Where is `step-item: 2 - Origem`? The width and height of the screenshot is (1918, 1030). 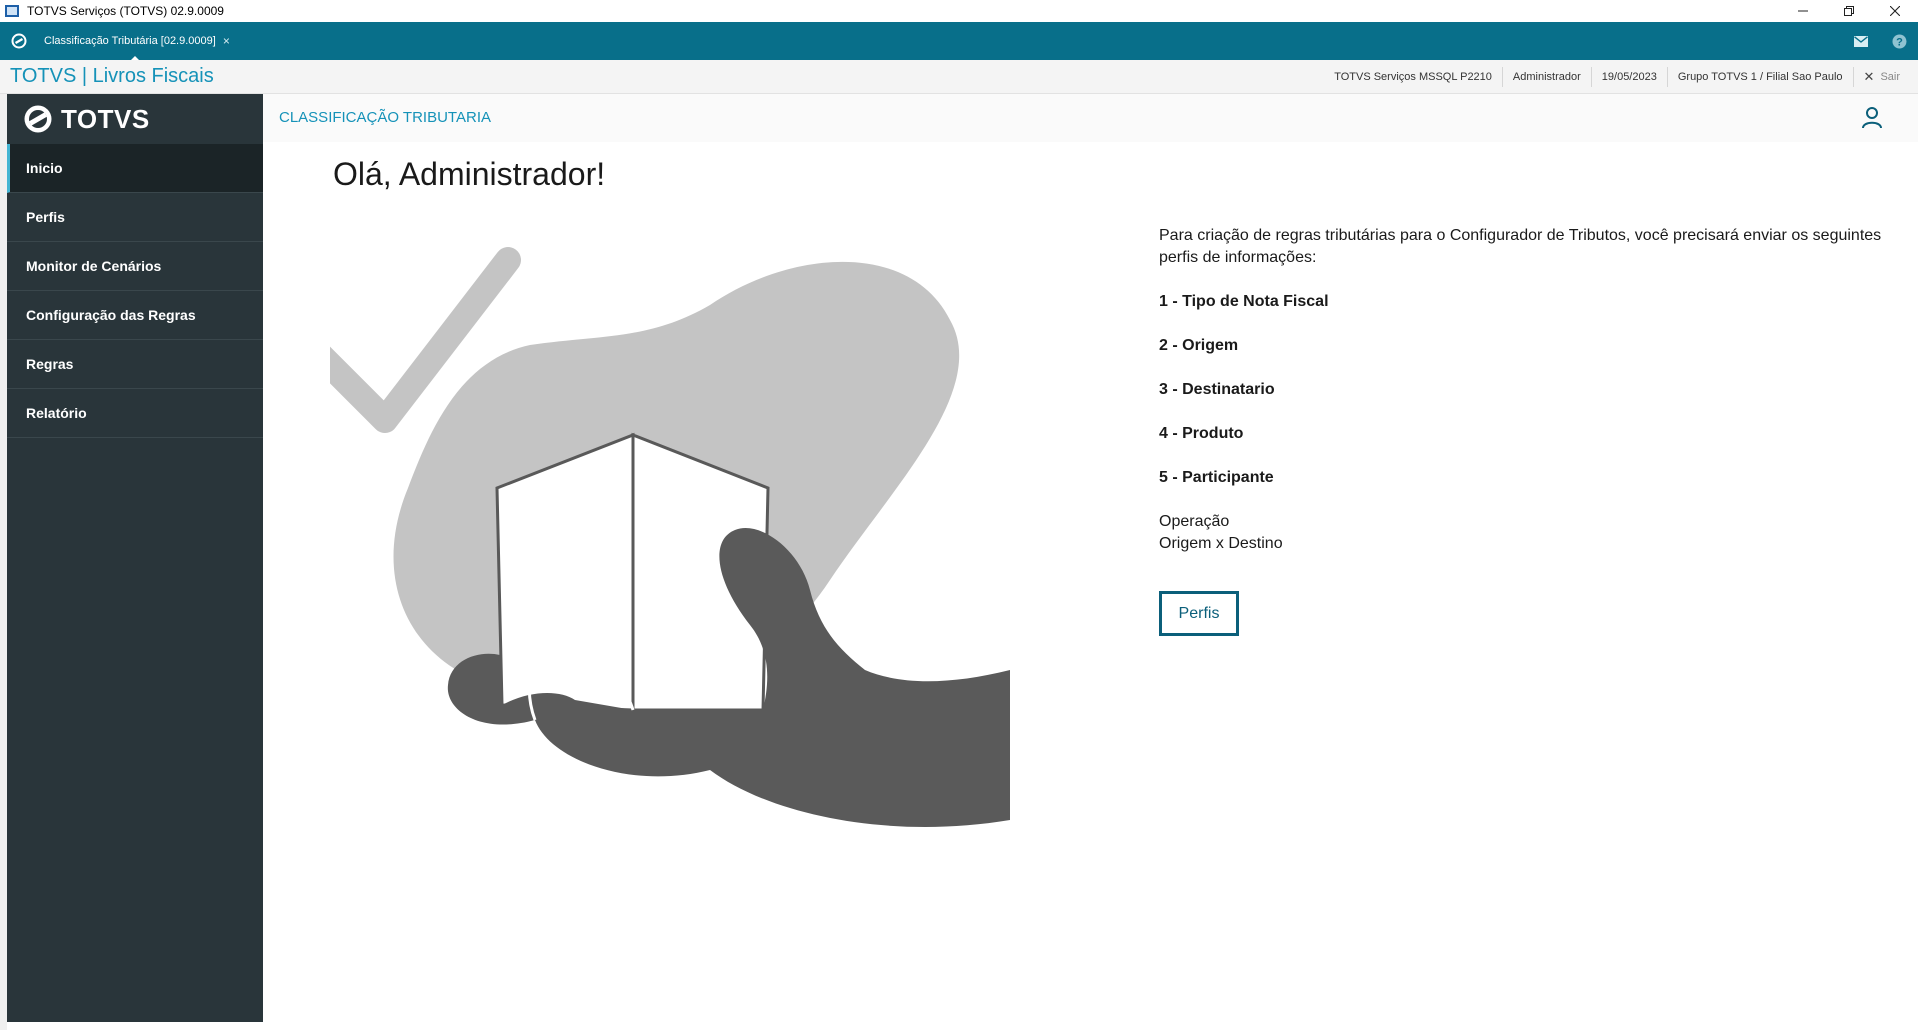
step-item: 2 - Origem is located at coordinates (1199, 345).